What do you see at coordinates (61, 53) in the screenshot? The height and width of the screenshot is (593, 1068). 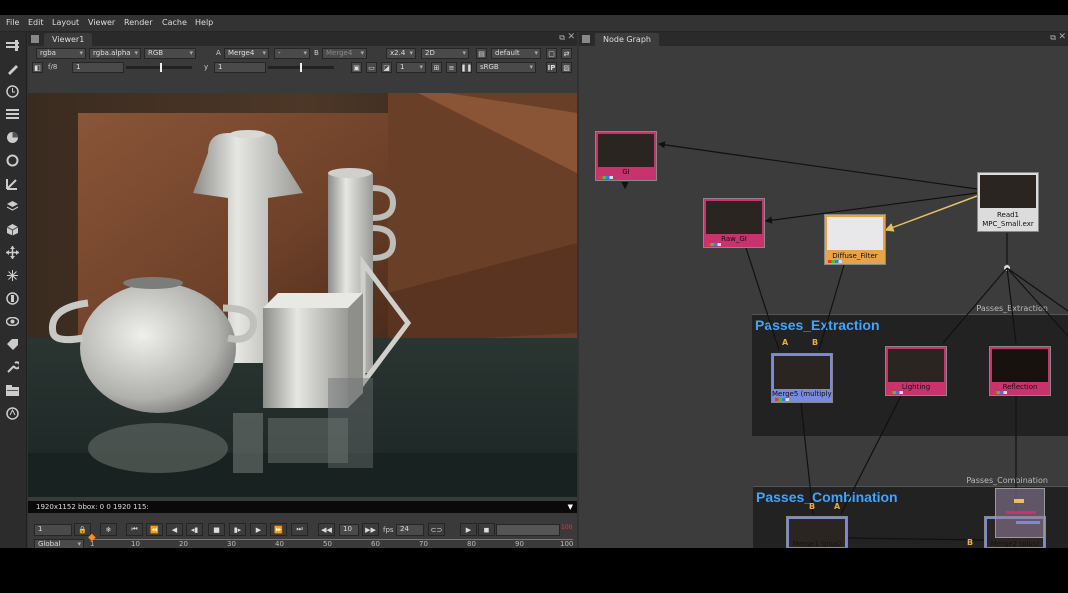 I see `channels-select: rgba` at bounding box center [61, 53].